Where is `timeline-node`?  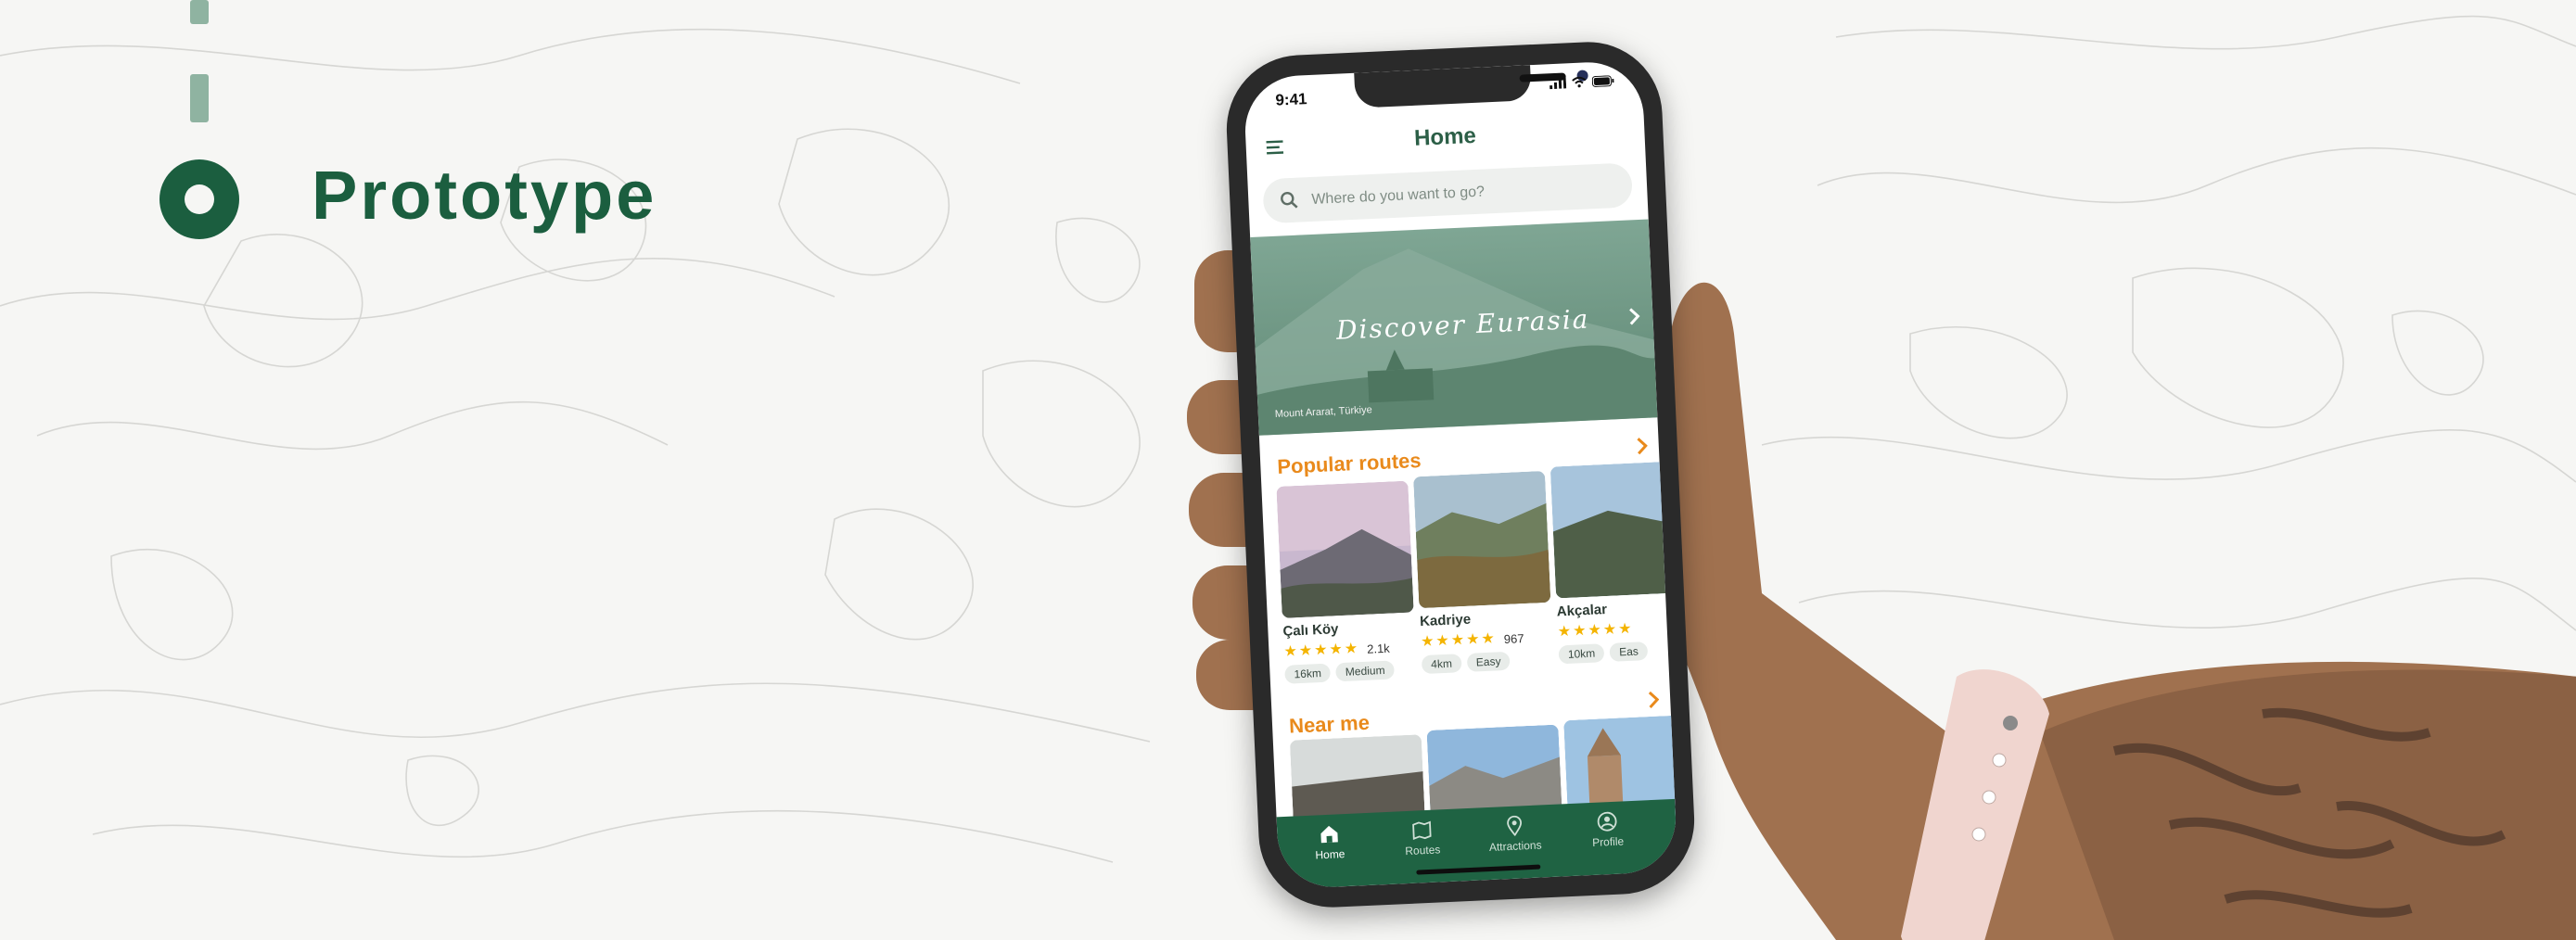 timeline-node is located at coordinates (199, 199).